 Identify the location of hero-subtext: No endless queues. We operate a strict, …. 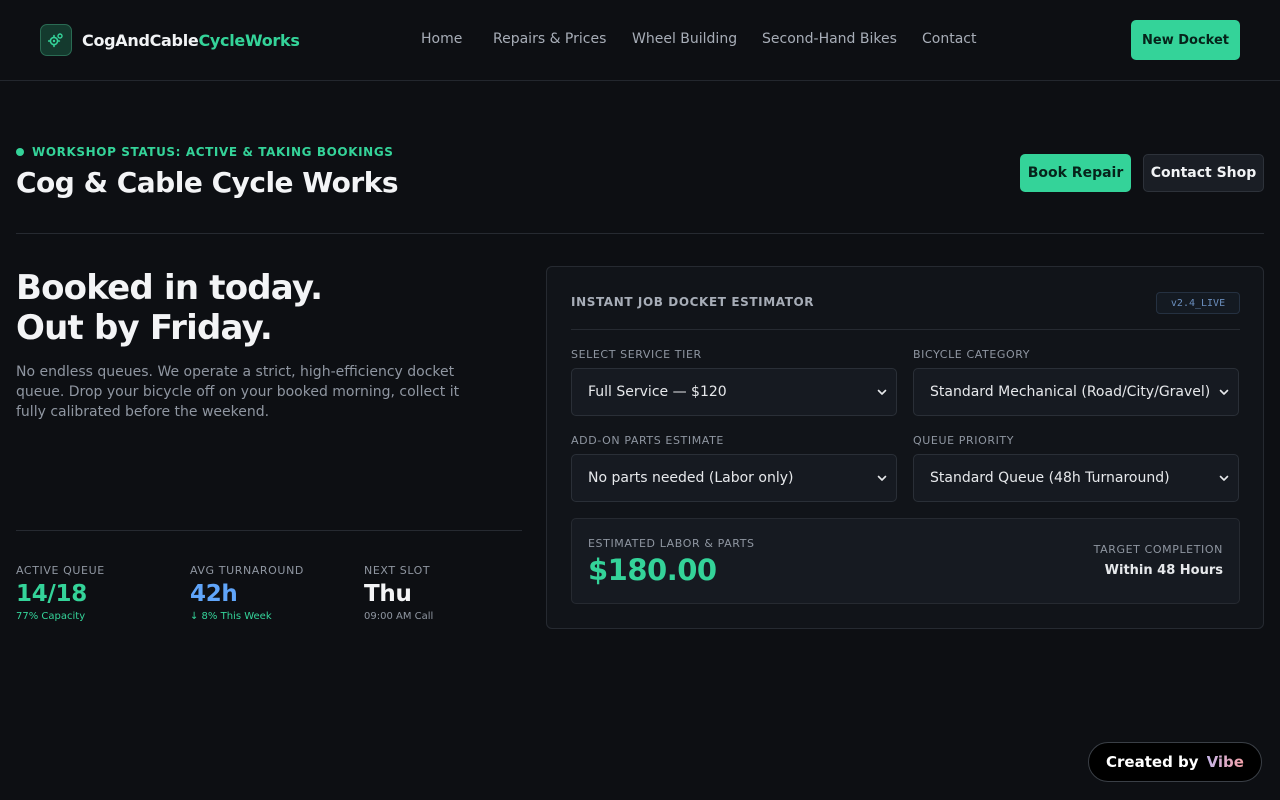
(238, 392).